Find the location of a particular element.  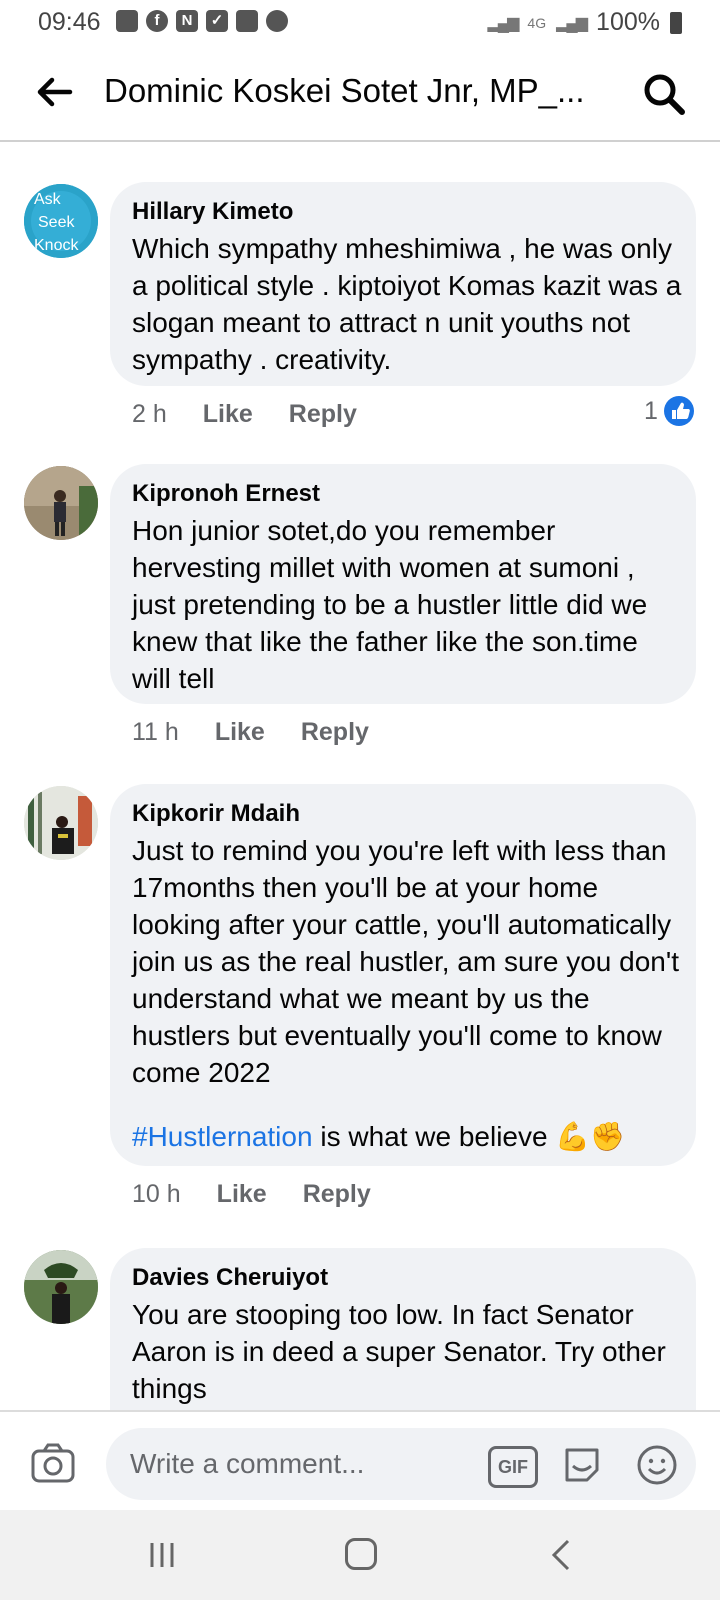

reaction-count: 1 is located at coordinates (651, 410).